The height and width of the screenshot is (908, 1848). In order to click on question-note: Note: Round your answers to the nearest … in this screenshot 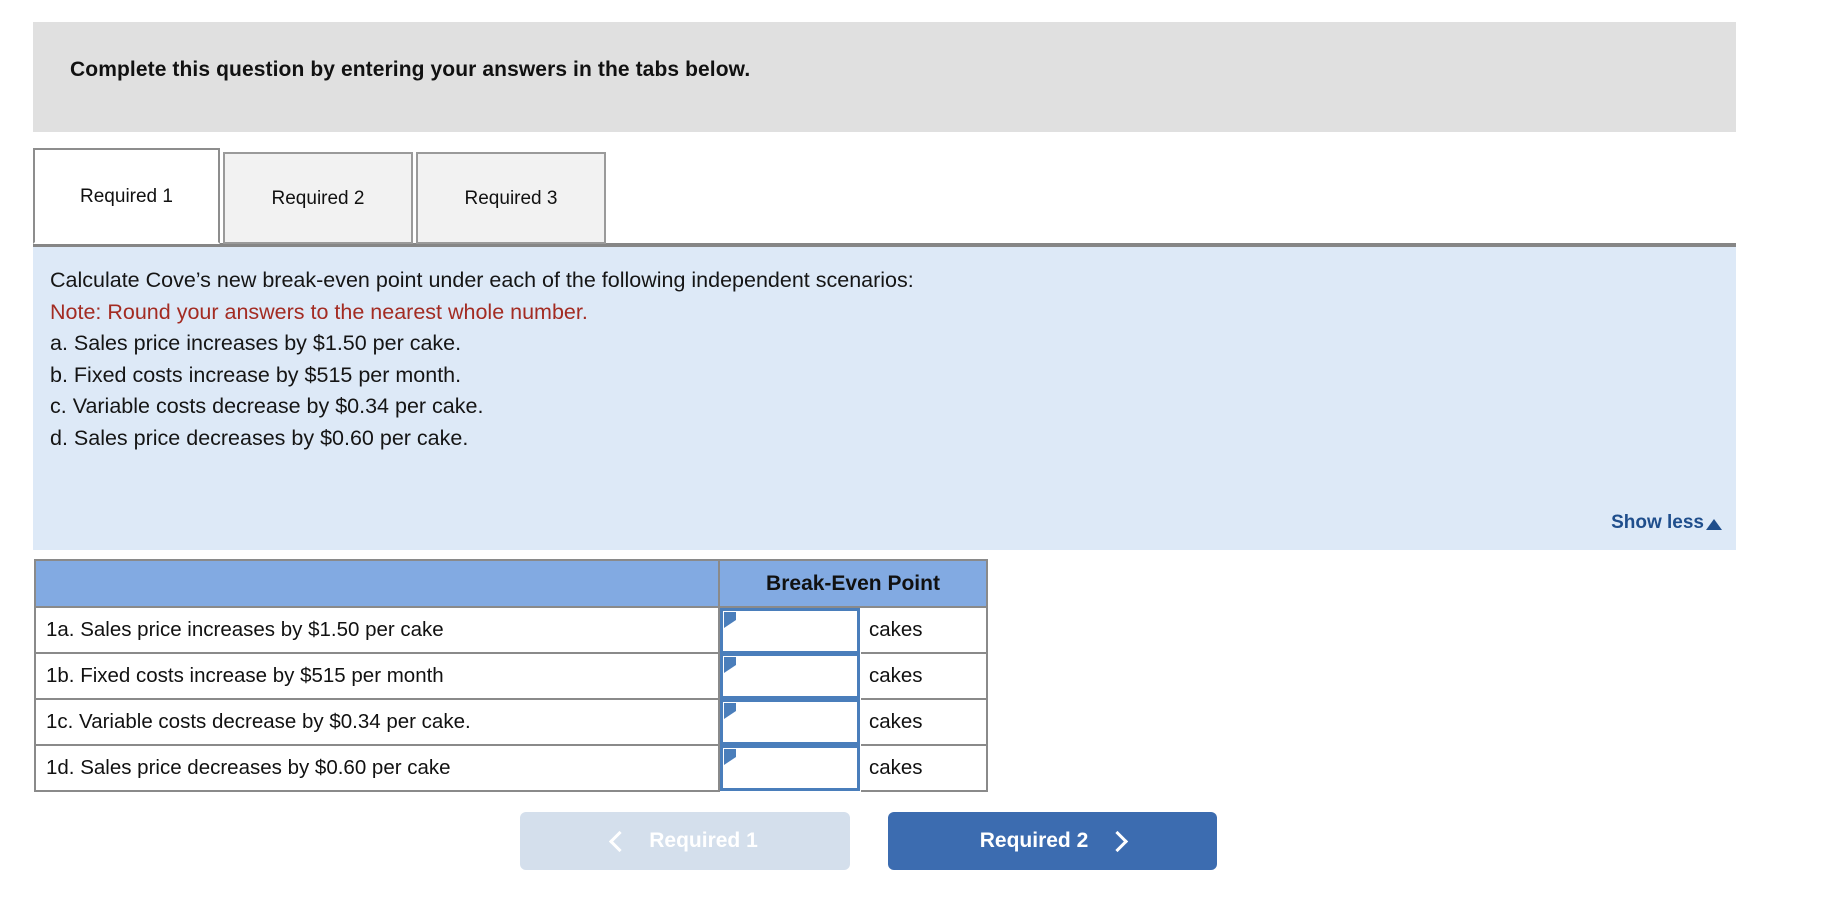, I will do `click(319, 311)`.